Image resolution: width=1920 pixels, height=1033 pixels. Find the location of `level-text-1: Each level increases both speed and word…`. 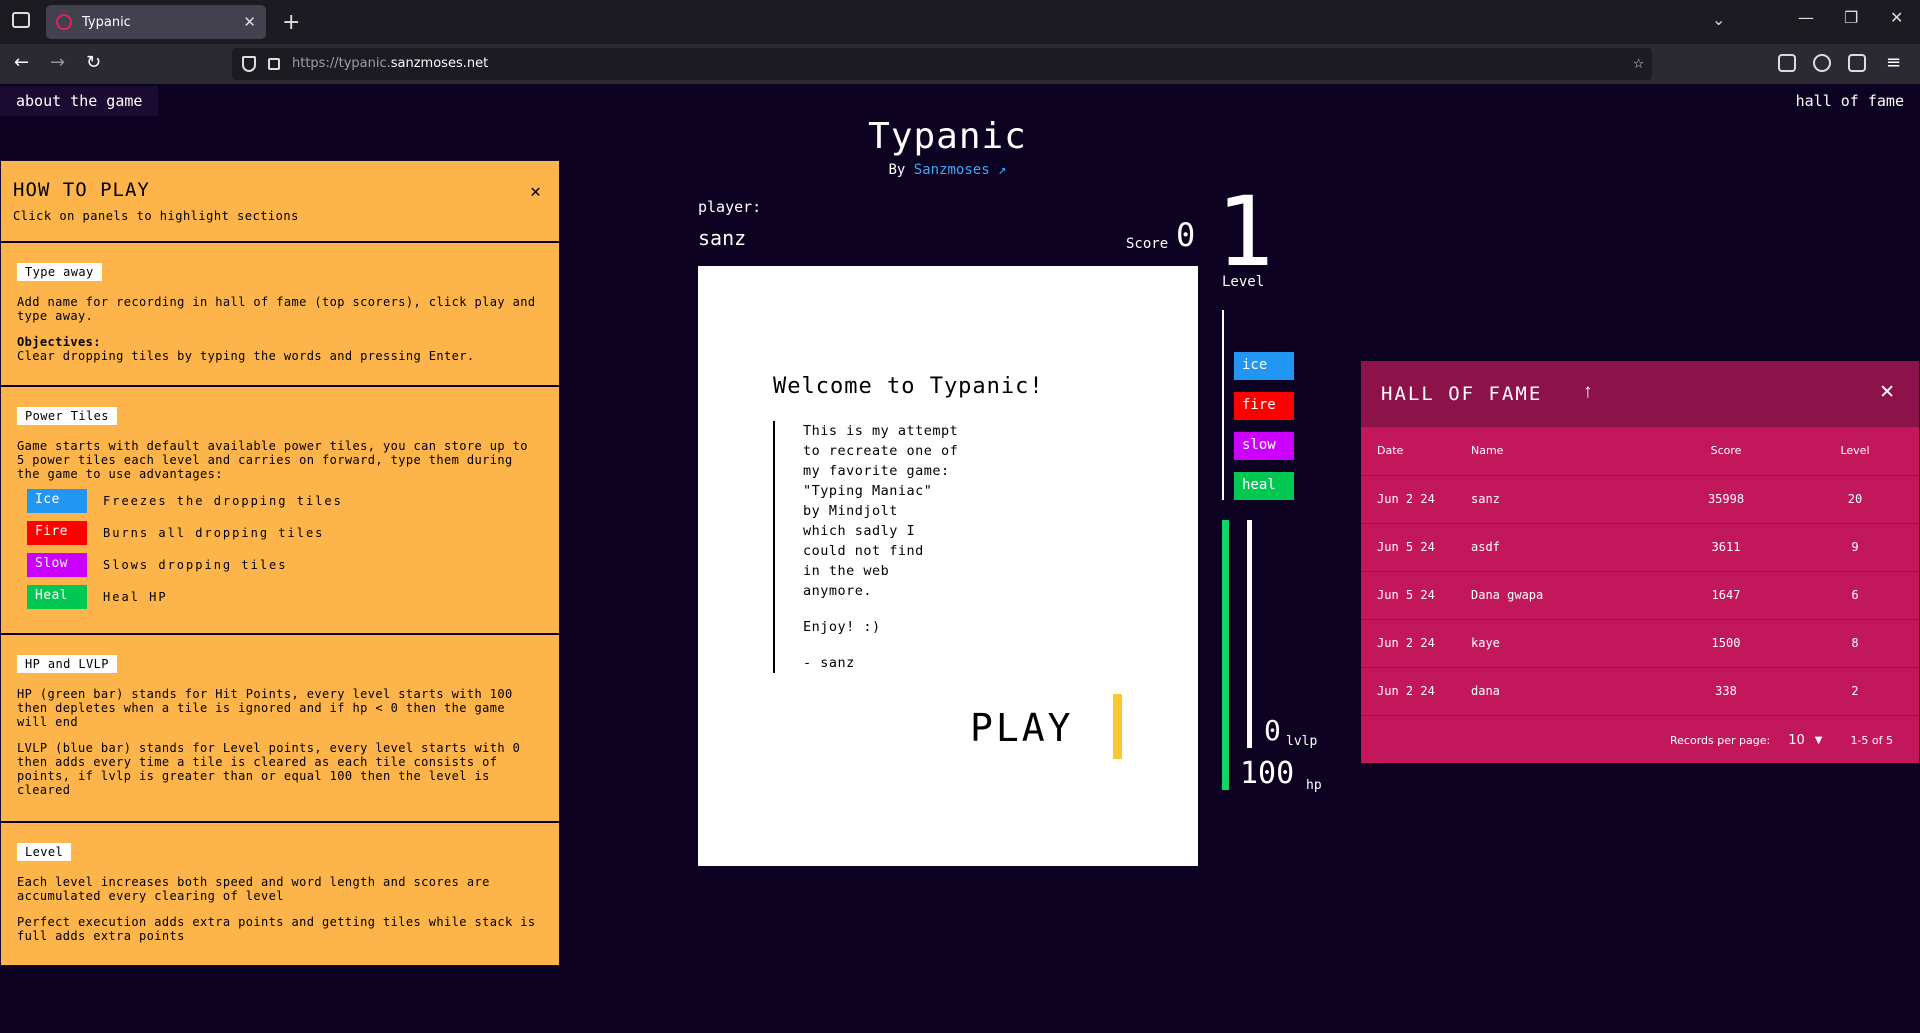

level-text-1: Each level increases both speed and word… is located at coordinates (253, 889).